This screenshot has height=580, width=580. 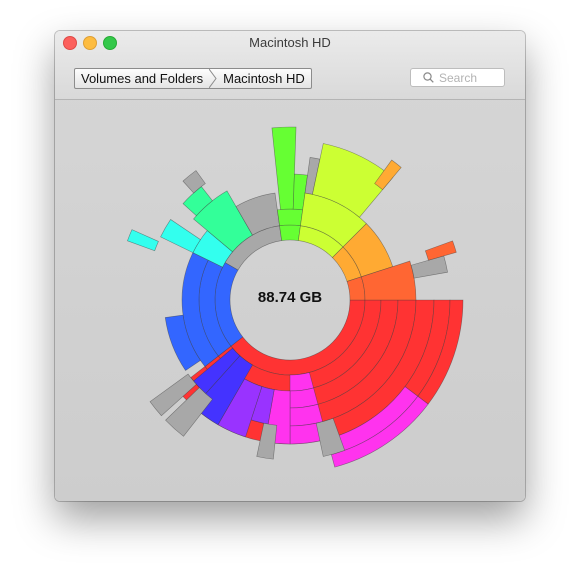 I want to click on segment-cyan-c, so click(x=143, y=240).